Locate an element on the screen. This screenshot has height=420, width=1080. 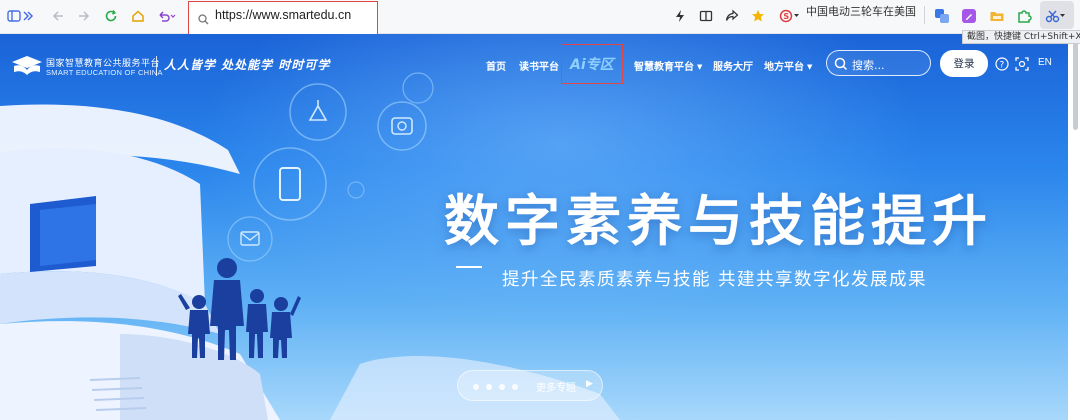
star-icon is located at coordinates (758, 16).